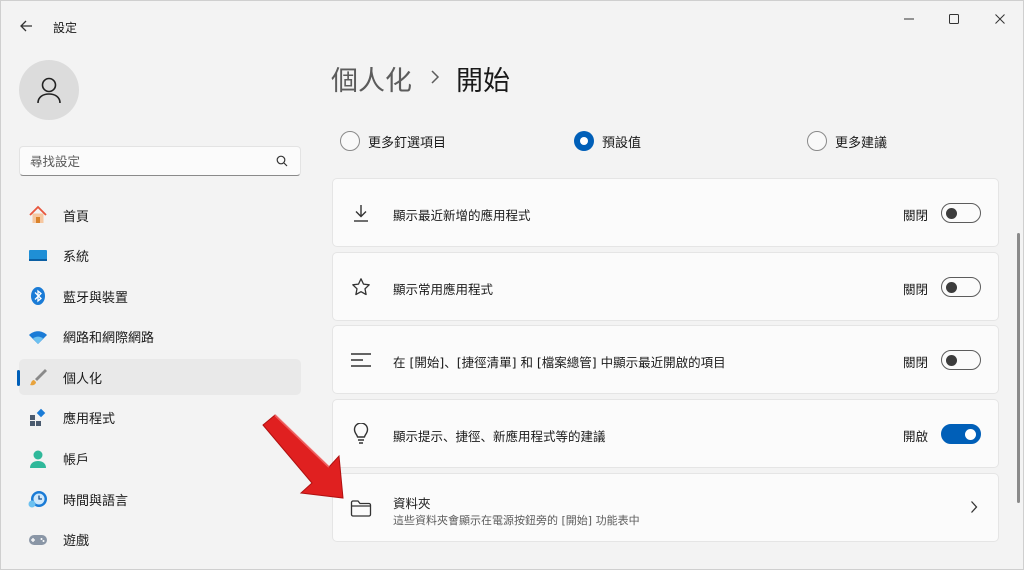 The width and height of the screenshot is (1024, 570). Describe the element at coordinates (76, 217) in the screenshot. I see `sidebar-item-label: 首頁` at that location.